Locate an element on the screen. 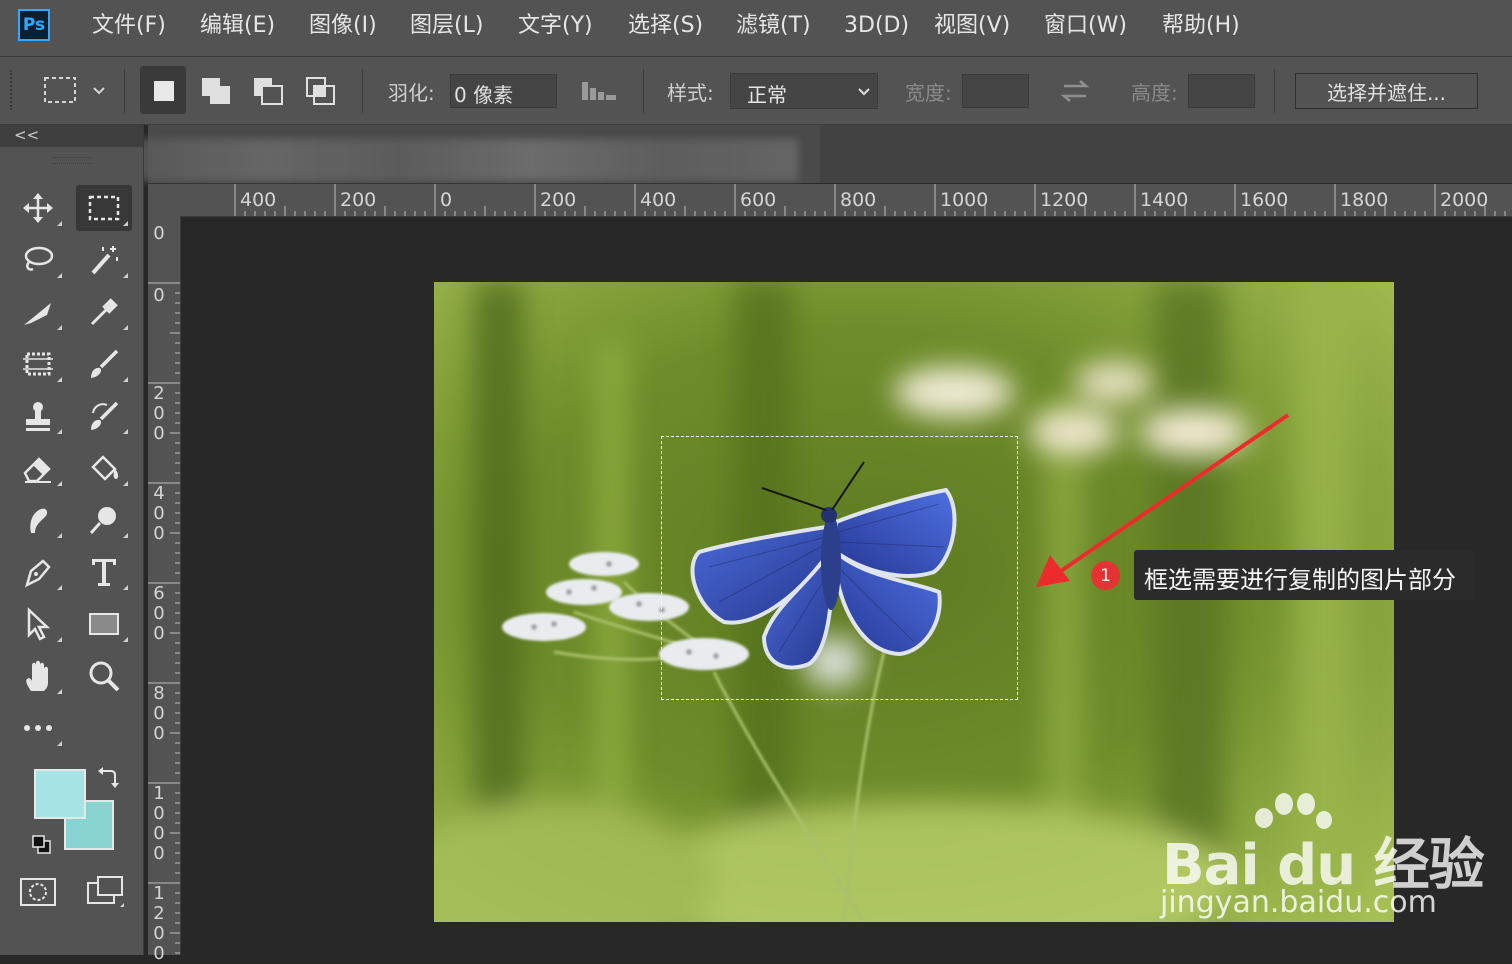 This screenshot has height=964, width=1512. subtract-selection-button is located at coordinates (269, 90).